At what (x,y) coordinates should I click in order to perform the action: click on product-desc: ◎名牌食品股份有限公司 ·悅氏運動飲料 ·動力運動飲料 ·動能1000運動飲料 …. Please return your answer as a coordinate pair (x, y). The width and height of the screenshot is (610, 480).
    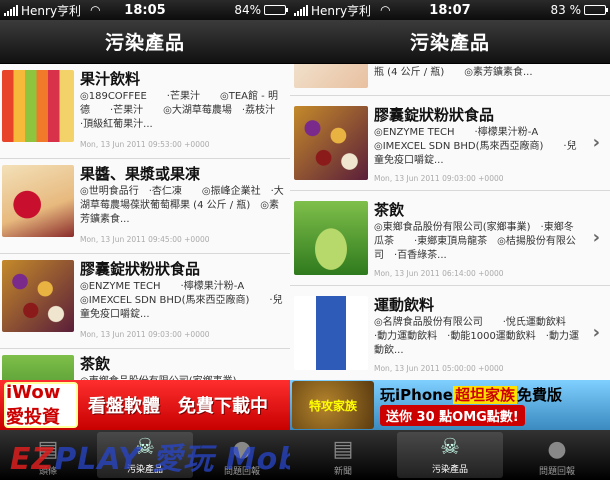
    Looking at the image, I should click on (478, 336).